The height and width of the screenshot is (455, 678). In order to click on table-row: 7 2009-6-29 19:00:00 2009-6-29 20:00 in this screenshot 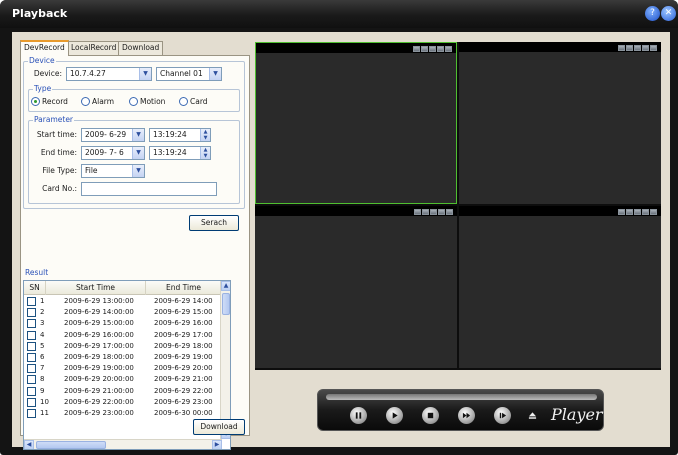, I will do `click(123, 368)`.